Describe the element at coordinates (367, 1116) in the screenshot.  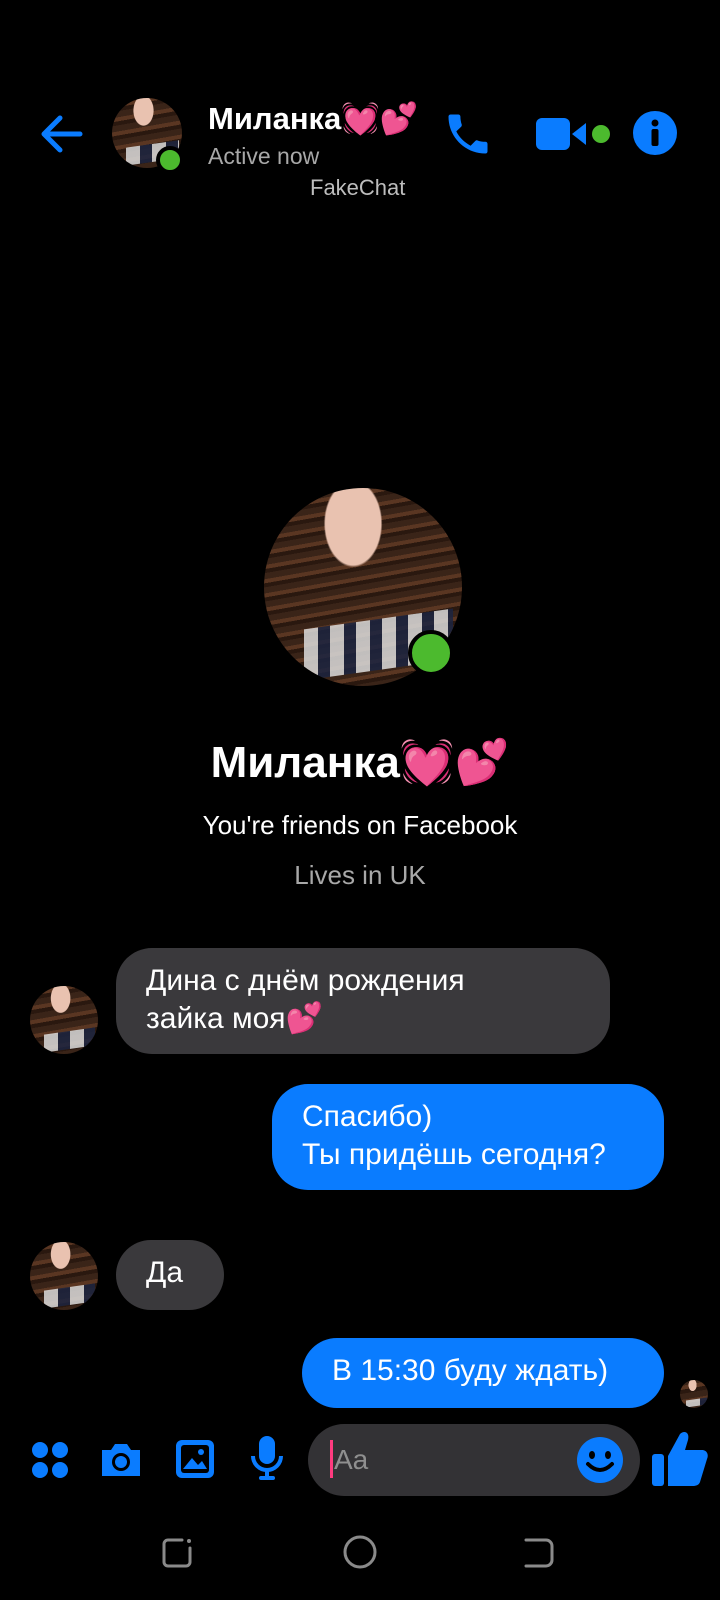
I see `message-line: Спасибо)` at that location.